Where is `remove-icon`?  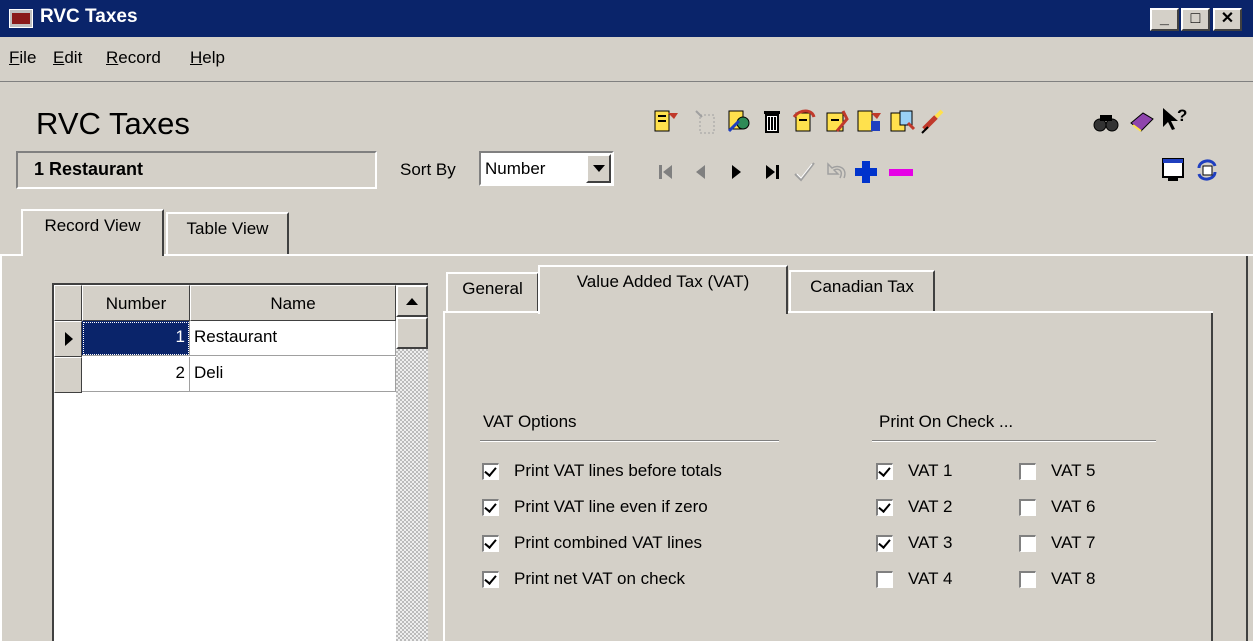 remove-icon is located at coordinates (901, 172).